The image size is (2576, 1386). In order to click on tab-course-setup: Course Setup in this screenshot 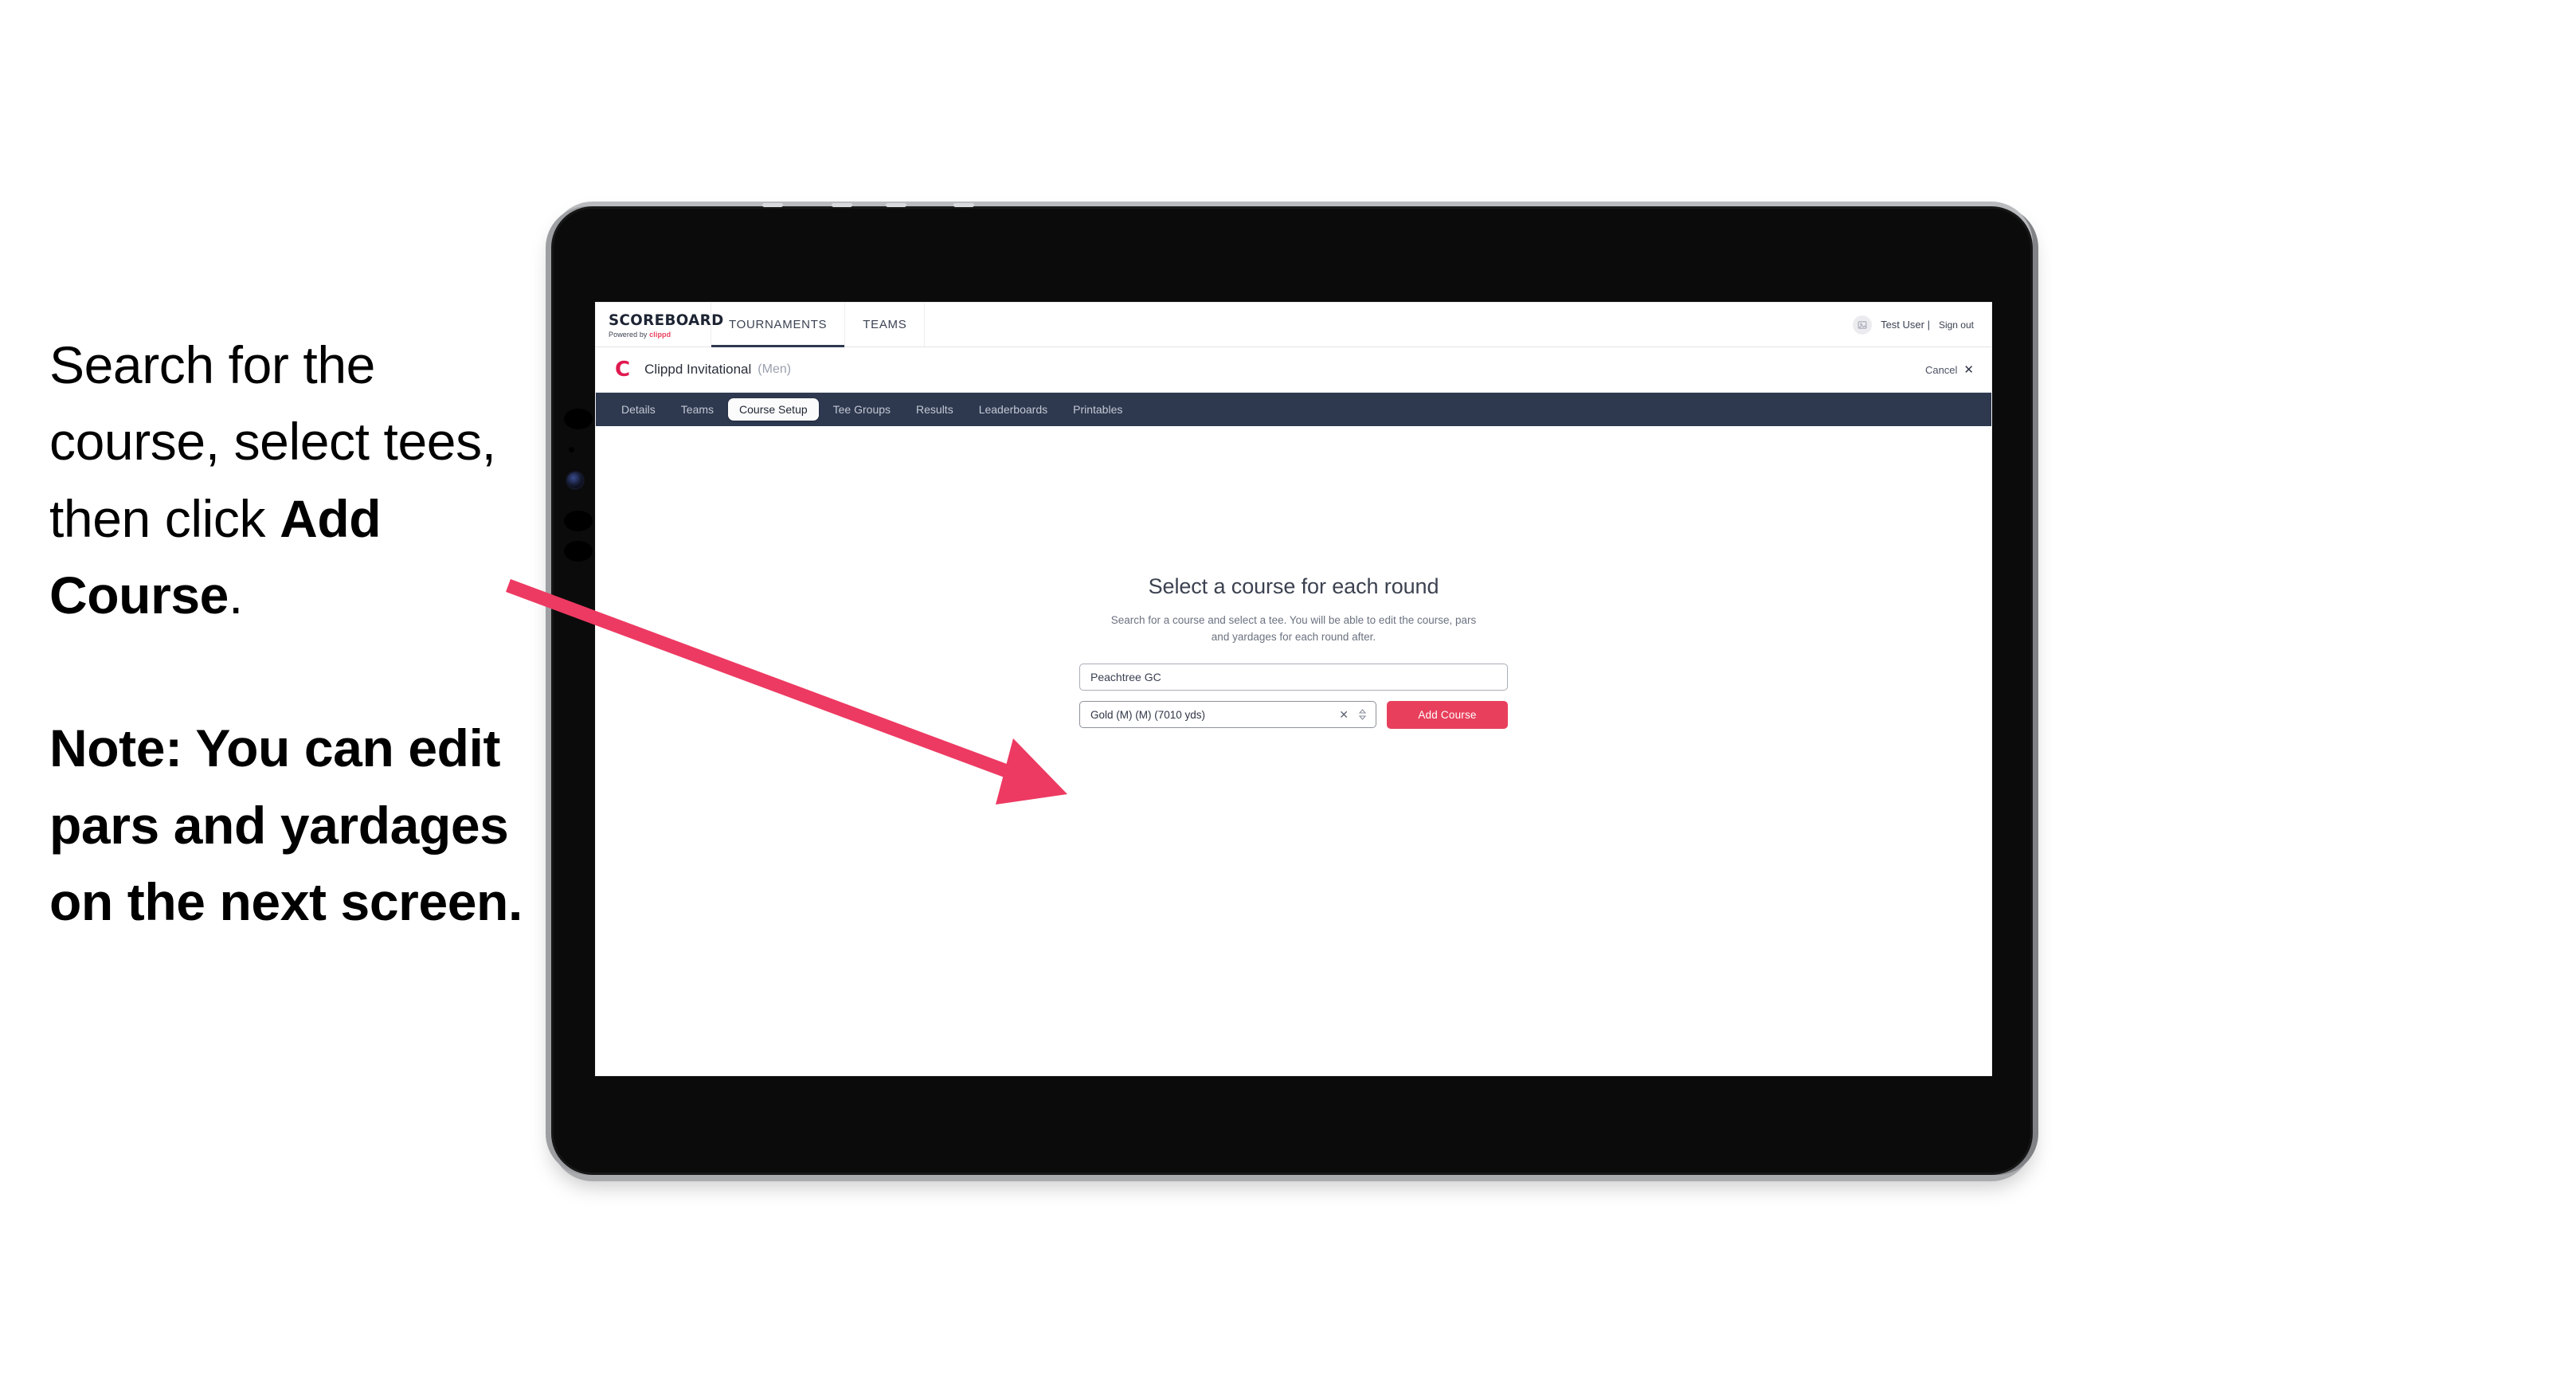, I will do `click(773, 409)`.